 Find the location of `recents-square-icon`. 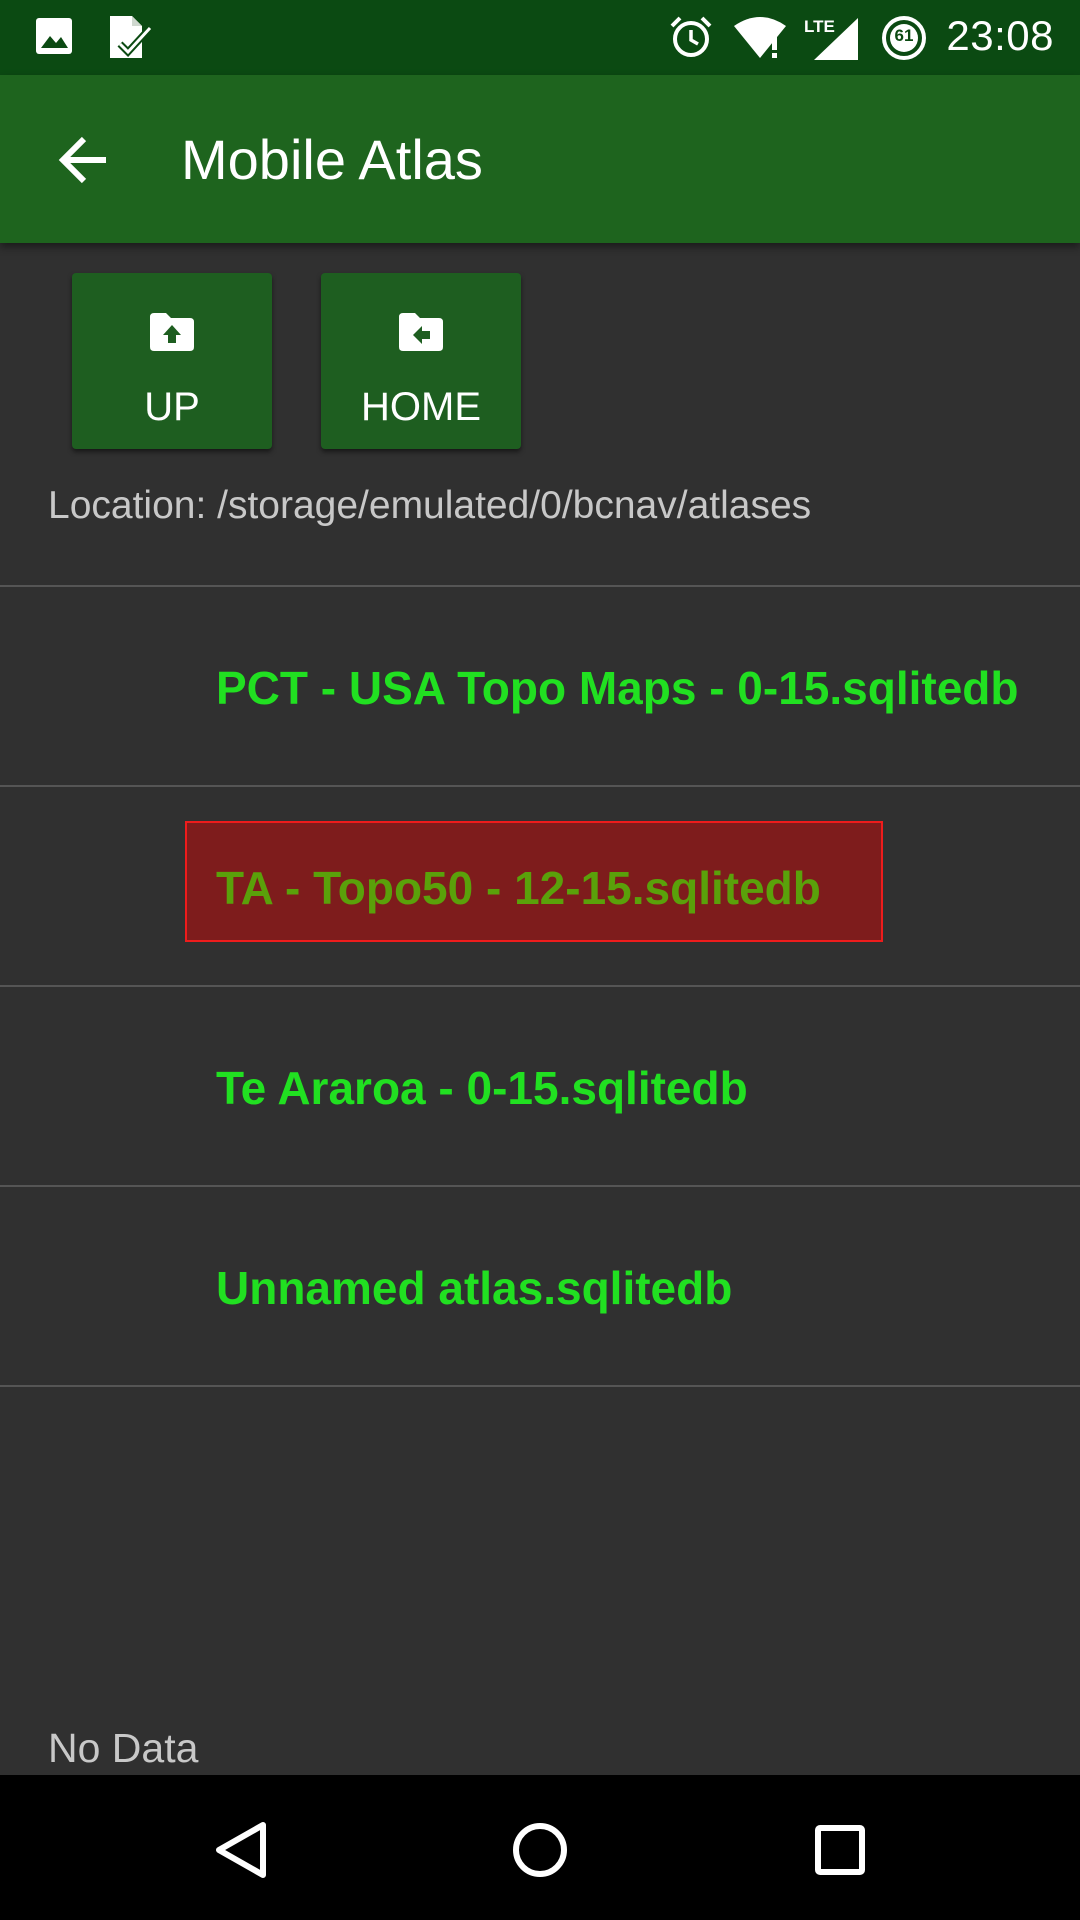

recents-square-icon is located at coordinates (840, 1850).